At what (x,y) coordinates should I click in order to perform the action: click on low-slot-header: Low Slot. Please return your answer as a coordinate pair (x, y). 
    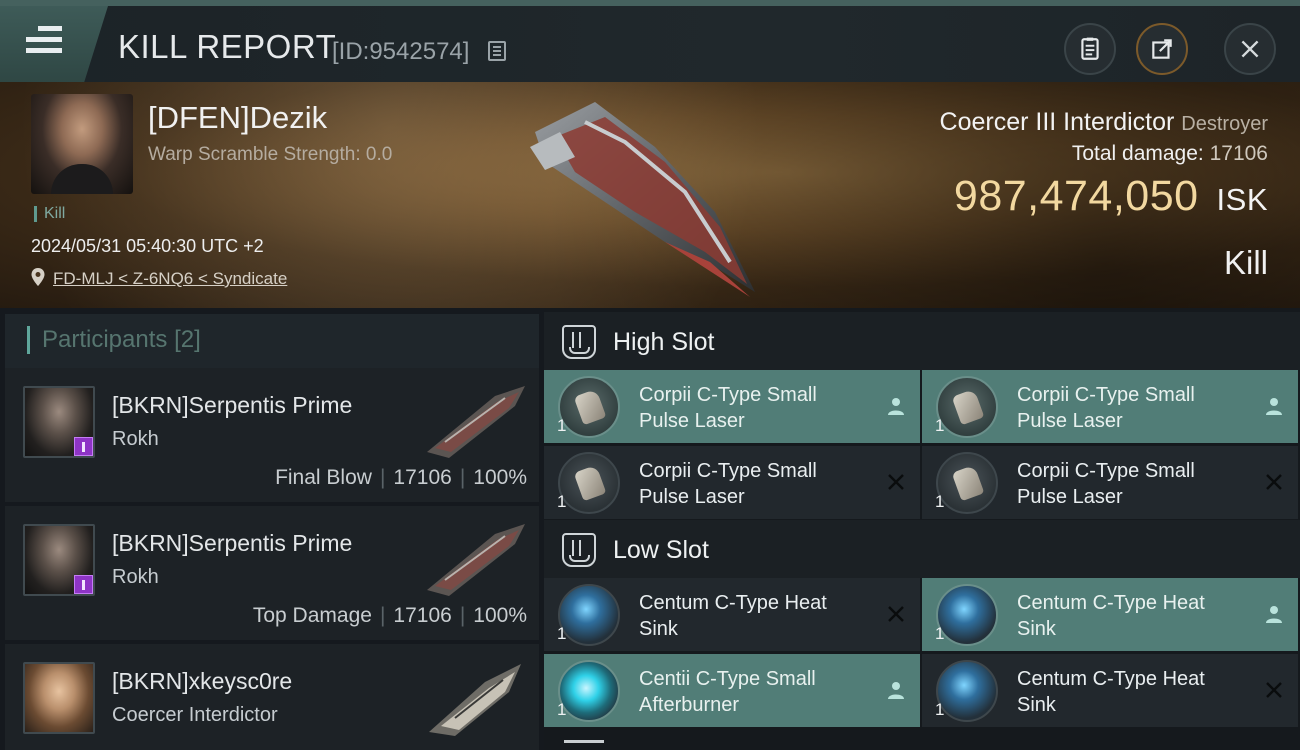
    Looking at the image, I should click on (922, 549).